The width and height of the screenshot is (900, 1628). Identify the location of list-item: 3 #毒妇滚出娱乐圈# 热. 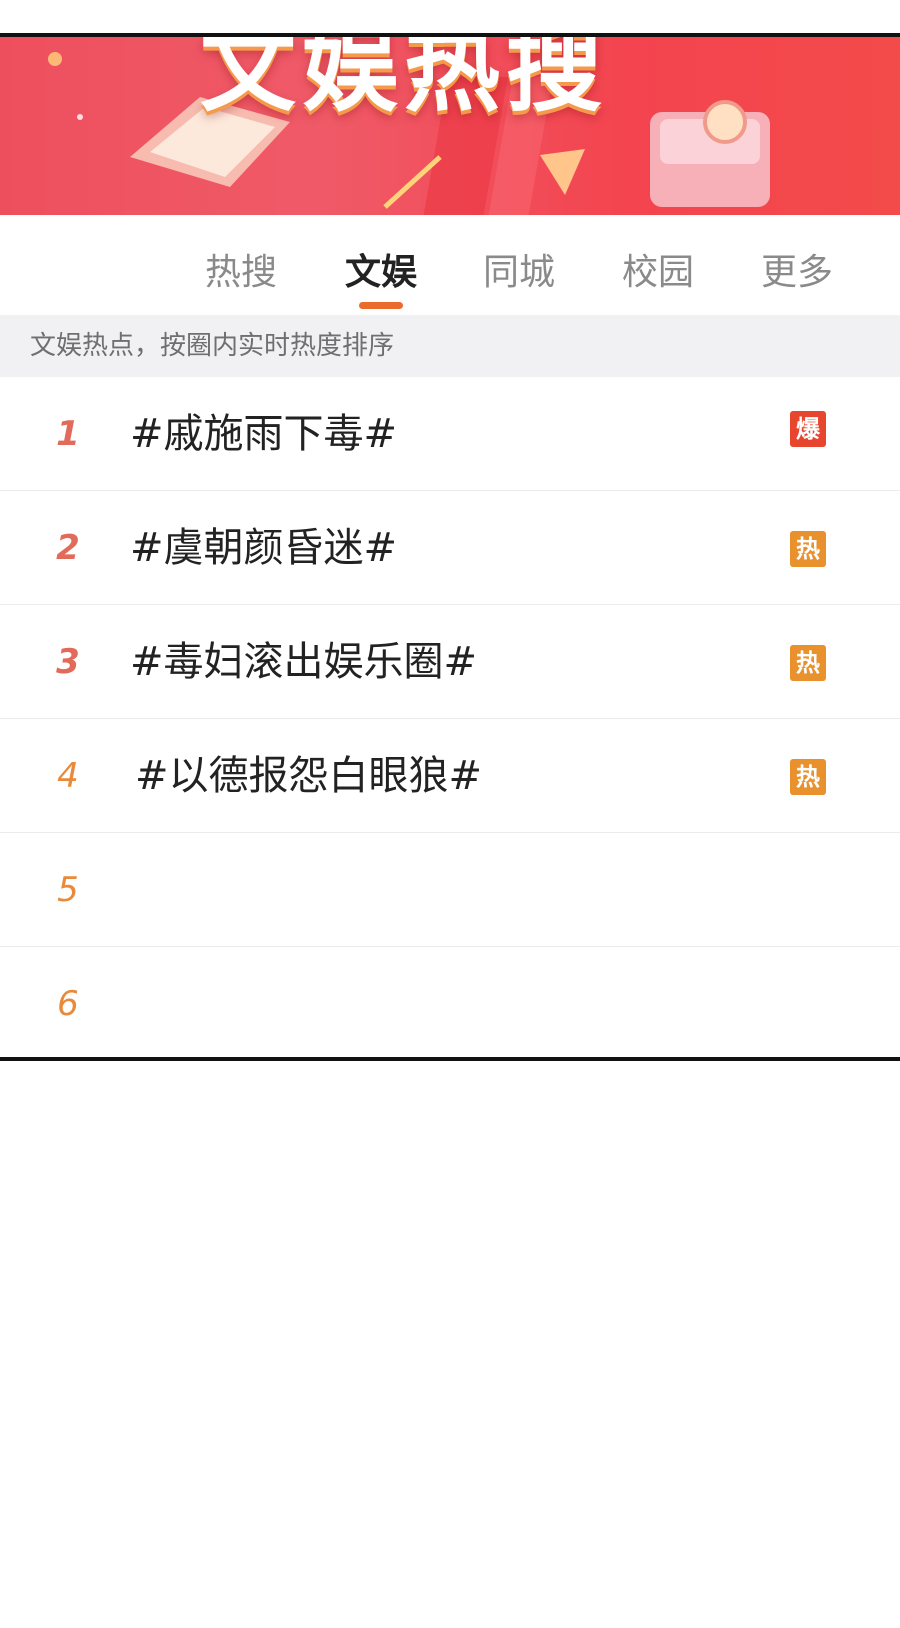
(450, 662).